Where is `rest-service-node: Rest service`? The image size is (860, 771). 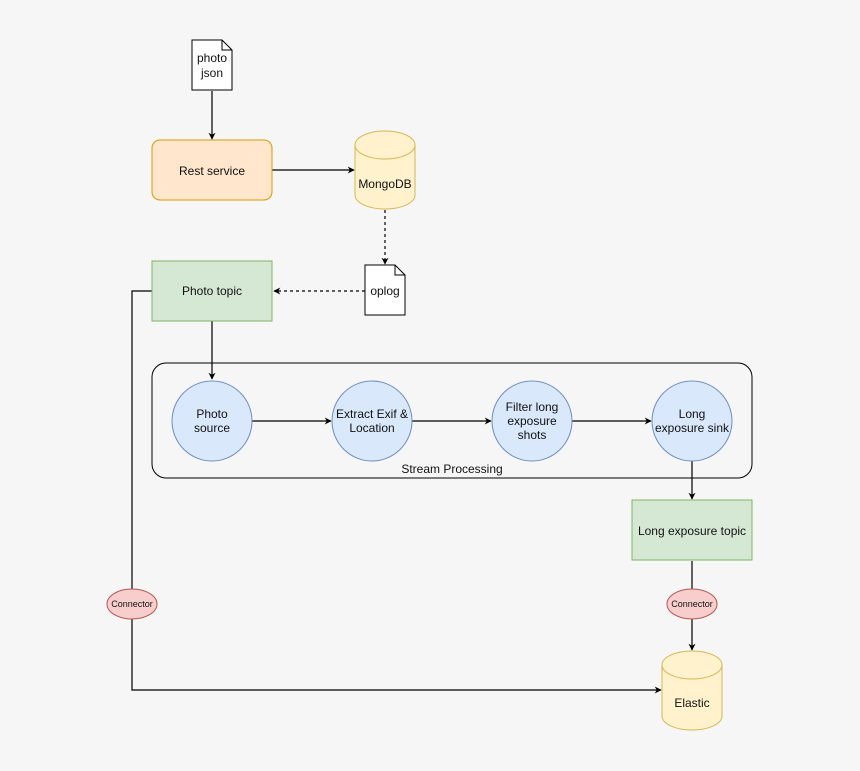
rest-service-node: Rest service is located at coordinates (212, 170).